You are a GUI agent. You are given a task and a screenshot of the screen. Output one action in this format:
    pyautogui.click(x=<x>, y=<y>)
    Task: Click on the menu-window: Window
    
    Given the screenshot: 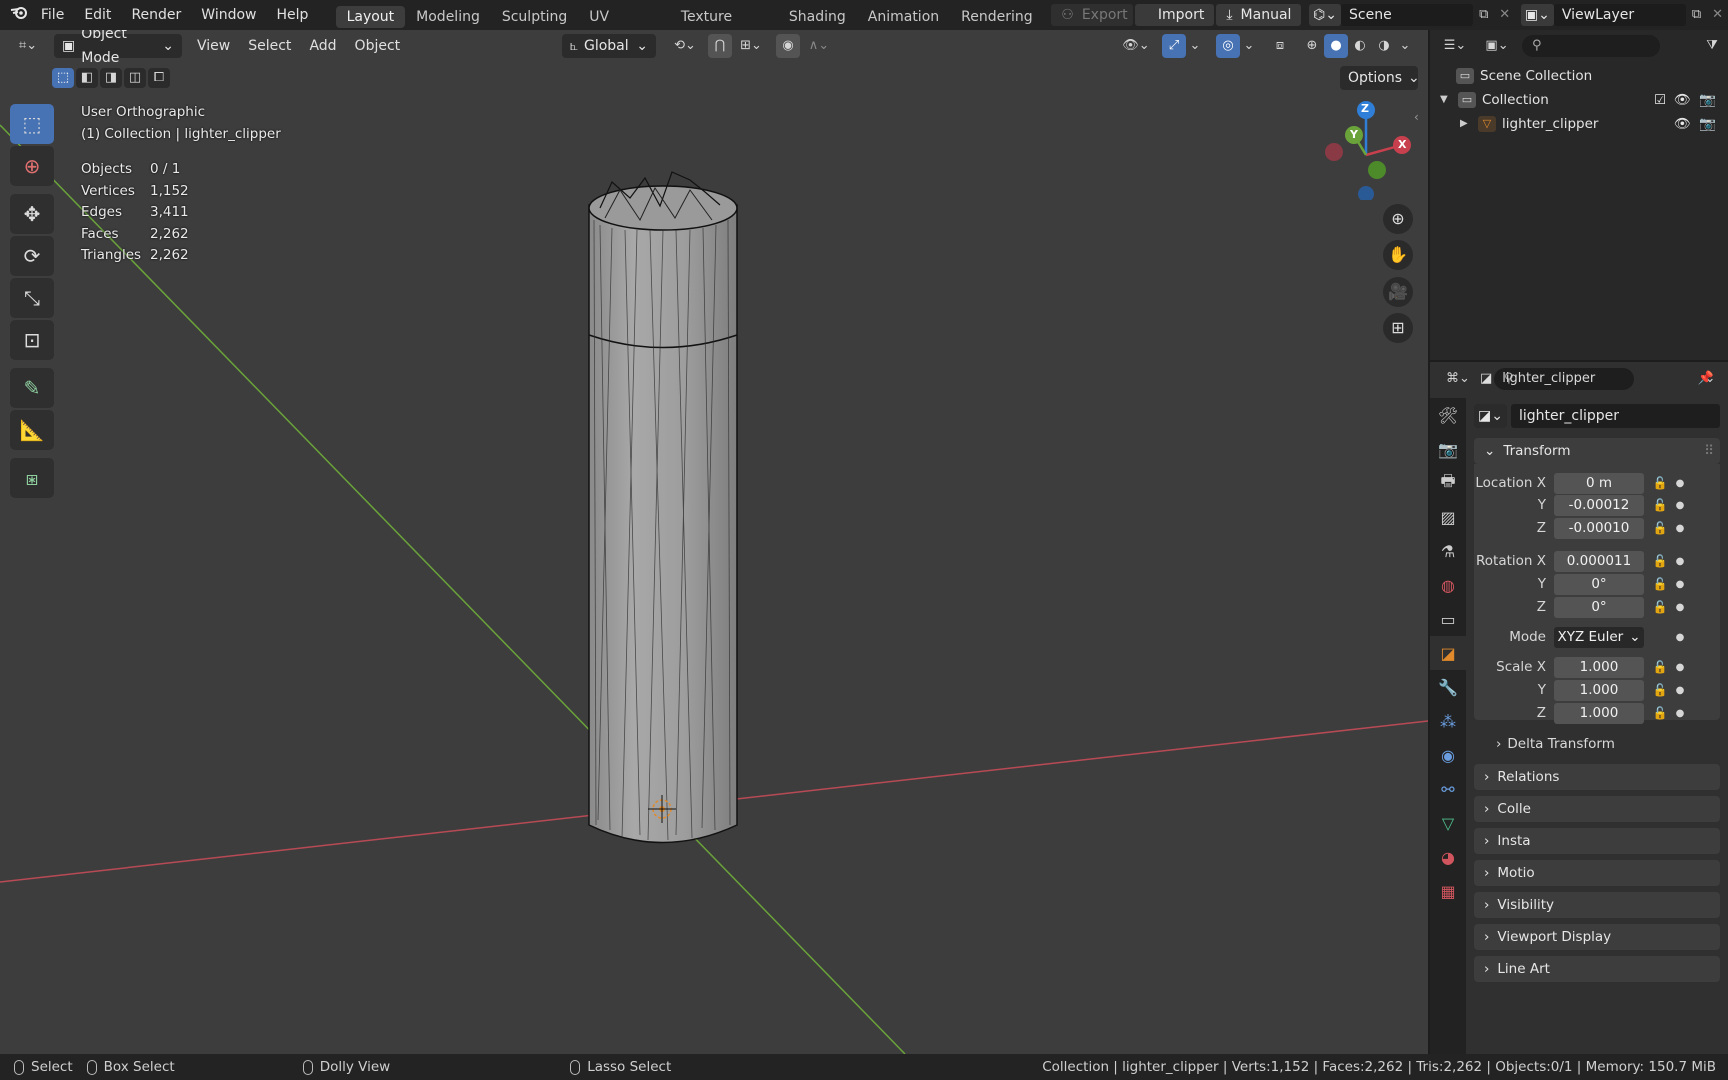 What is the action you would take?
    pyautogui.click(x=228, y=15)
    